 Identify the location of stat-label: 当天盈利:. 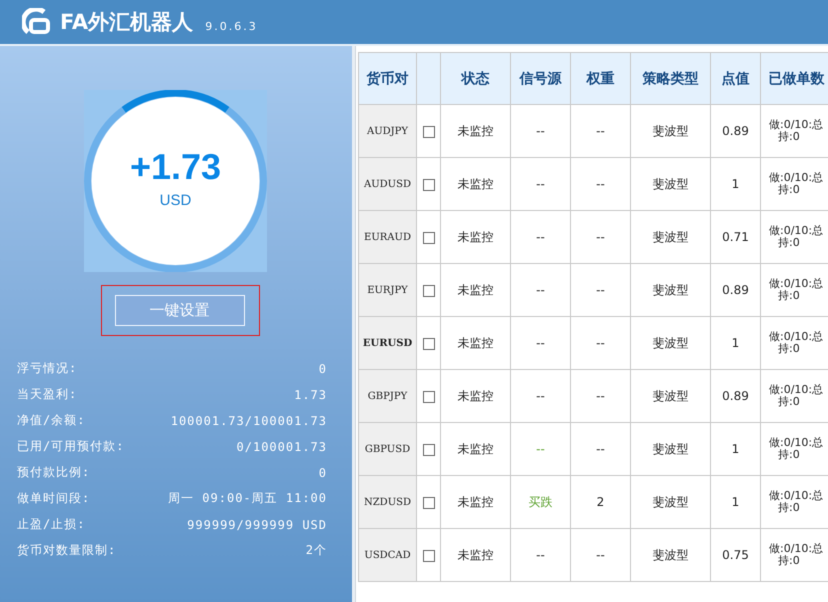
(47, 394).